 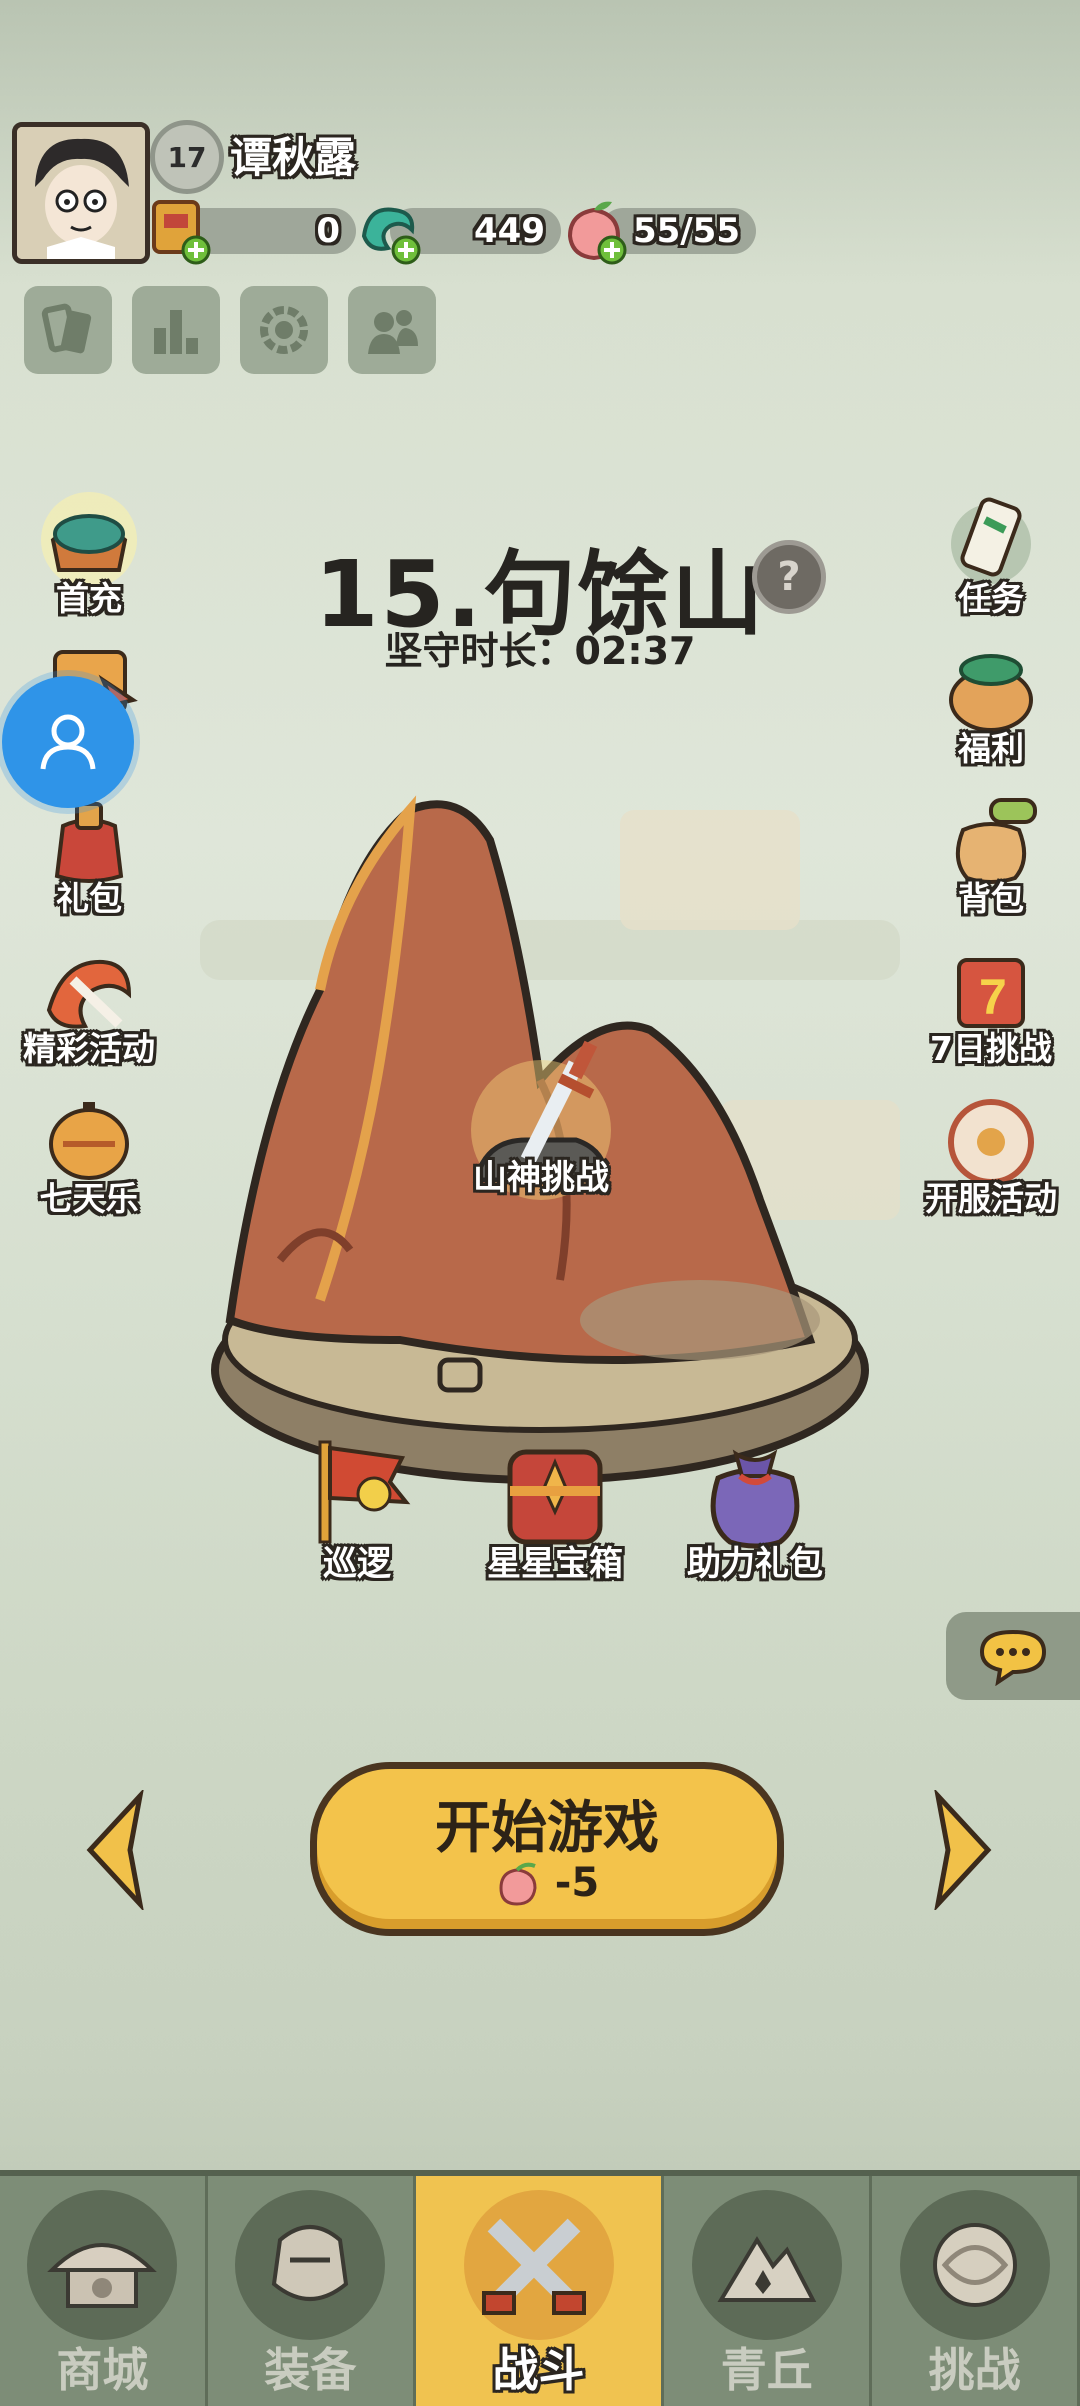 I want to click on help-icon: ?, so click(x=789, y=577).